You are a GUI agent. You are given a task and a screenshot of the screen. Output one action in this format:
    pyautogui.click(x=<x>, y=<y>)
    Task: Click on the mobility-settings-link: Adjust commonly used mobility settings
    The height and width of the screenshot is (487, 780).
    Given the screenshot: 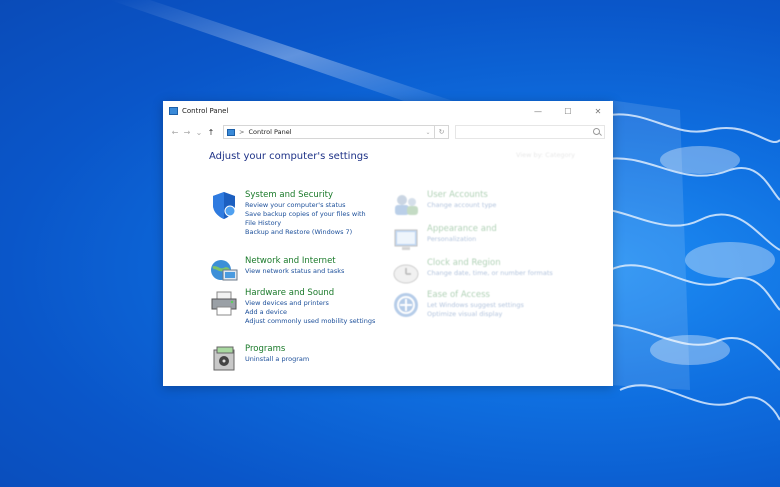 What is the action you would take?
    pyautogui.click(x=310, y=321)
    